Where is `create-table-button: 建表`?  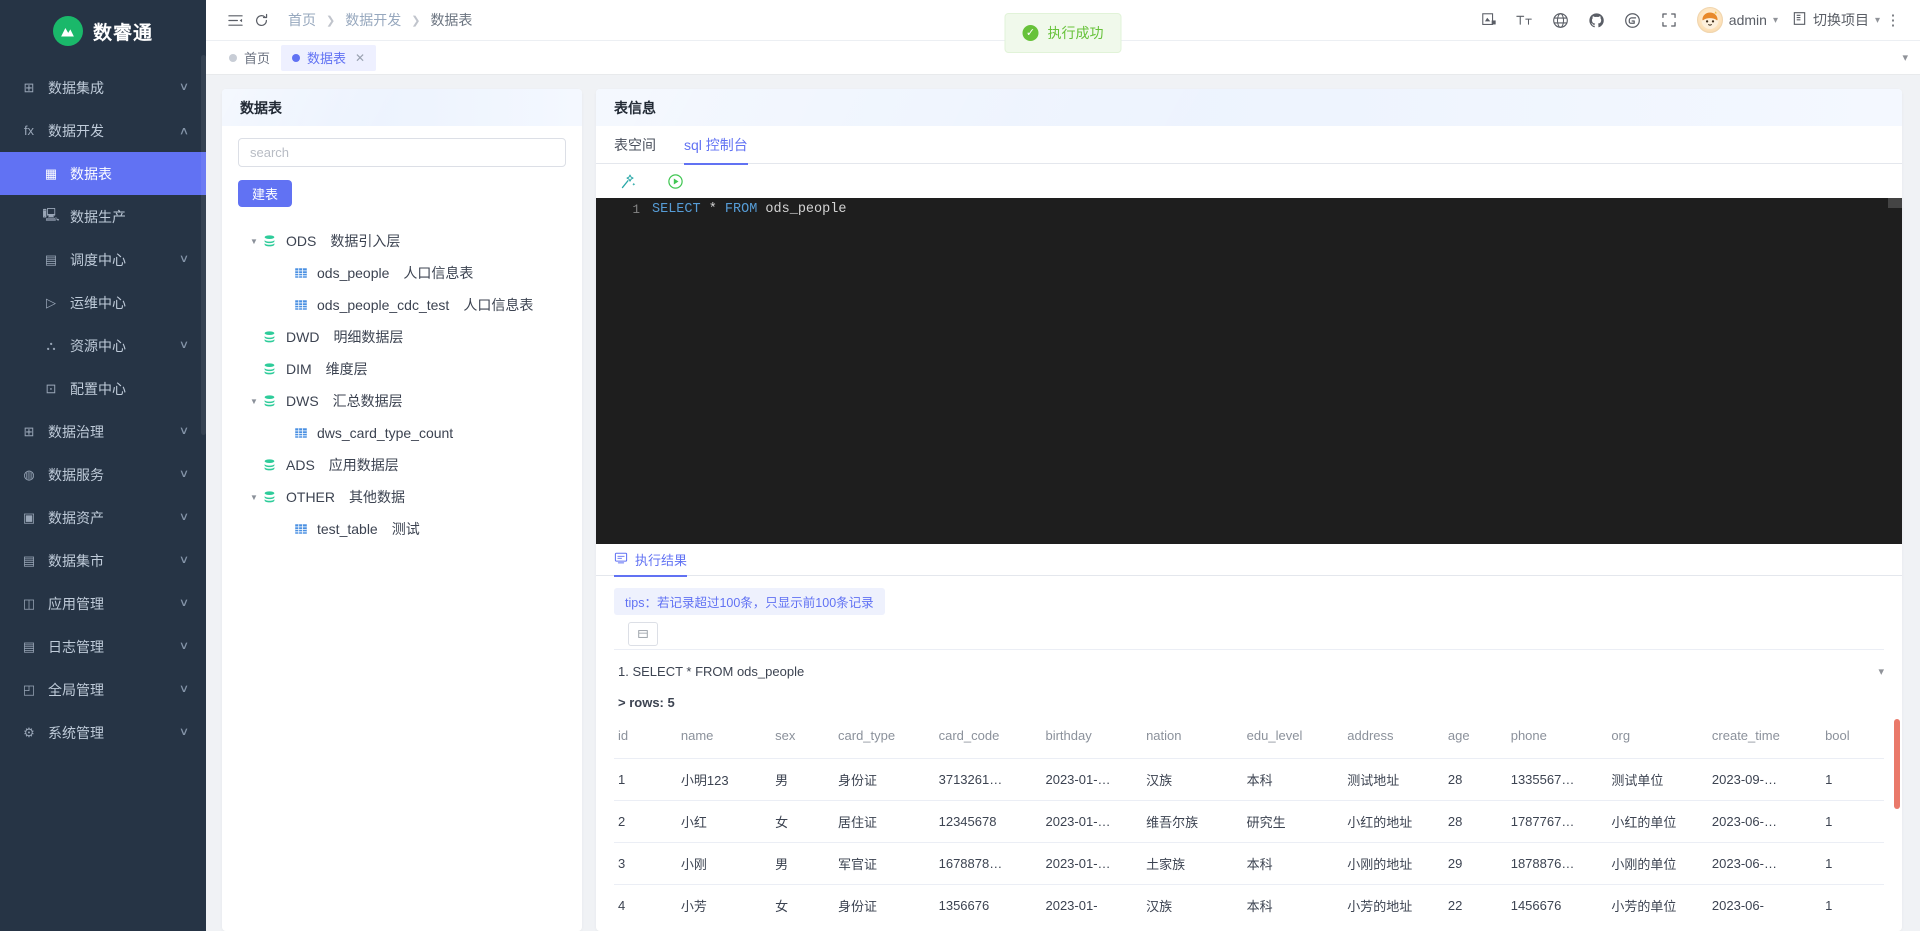 create-table-button: 建表 is located at coordinates (265, 193).